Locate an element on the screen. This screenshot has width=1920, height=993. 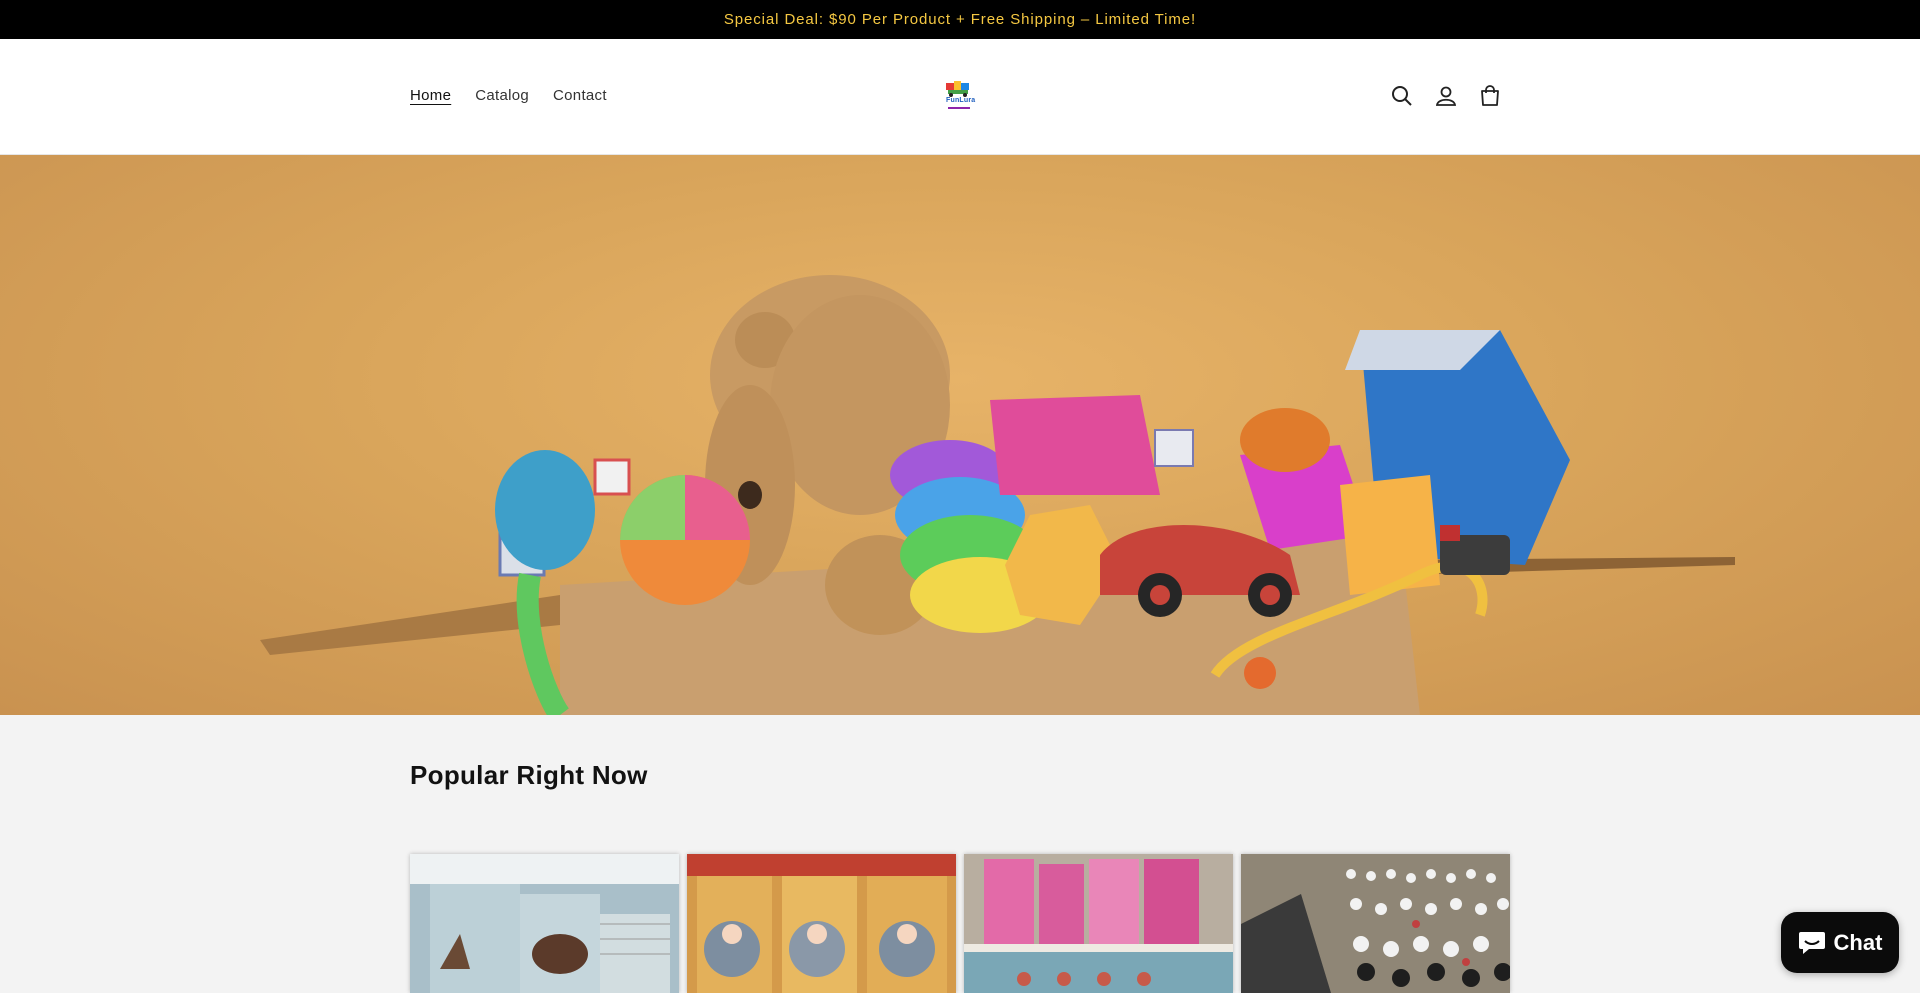
main-nav: Home Catalog Contact is located at coordinates (508, 95).